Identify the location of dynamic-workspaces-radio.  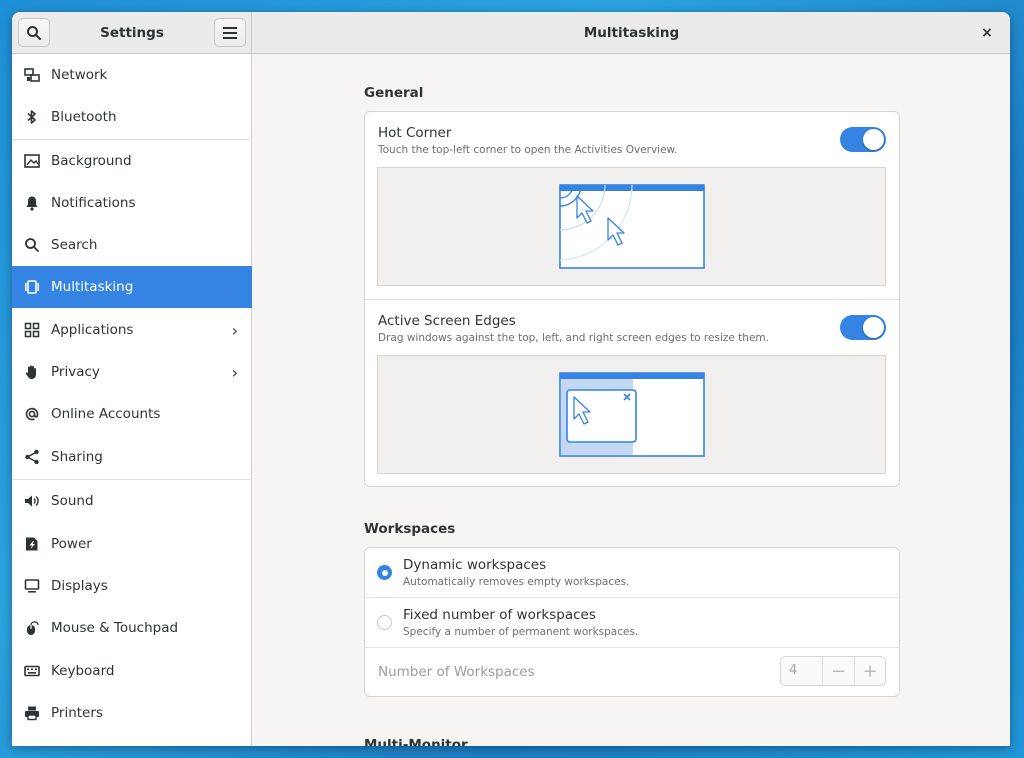
(384, 572).